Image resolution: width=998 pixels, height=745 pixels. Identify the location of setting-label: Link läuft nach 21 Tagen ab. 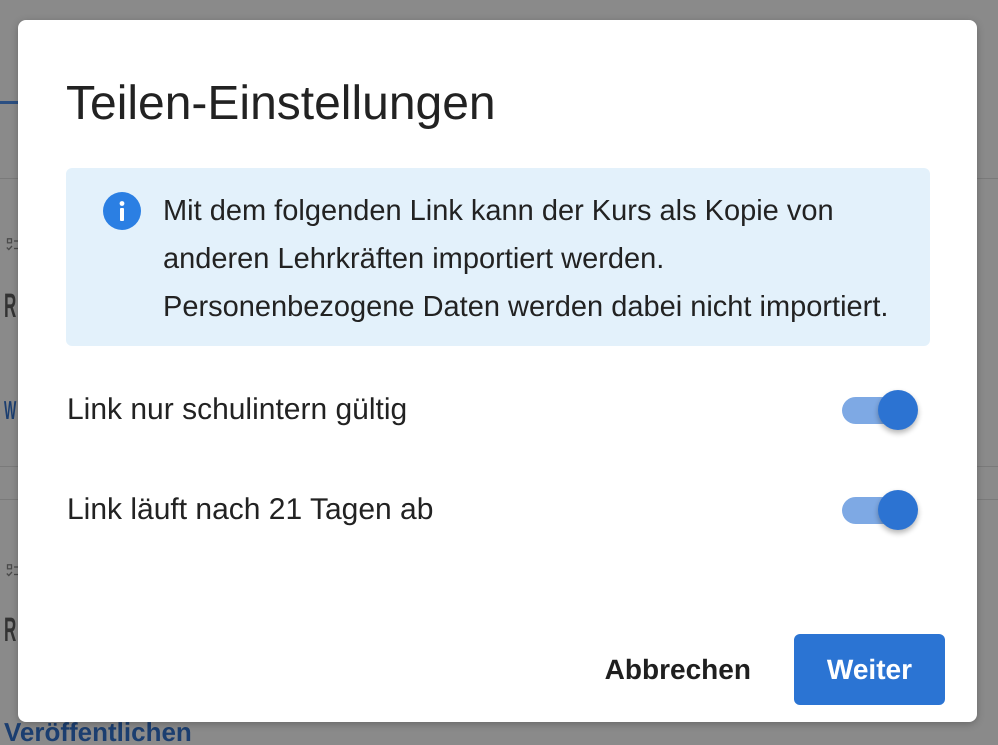
(250, 510).